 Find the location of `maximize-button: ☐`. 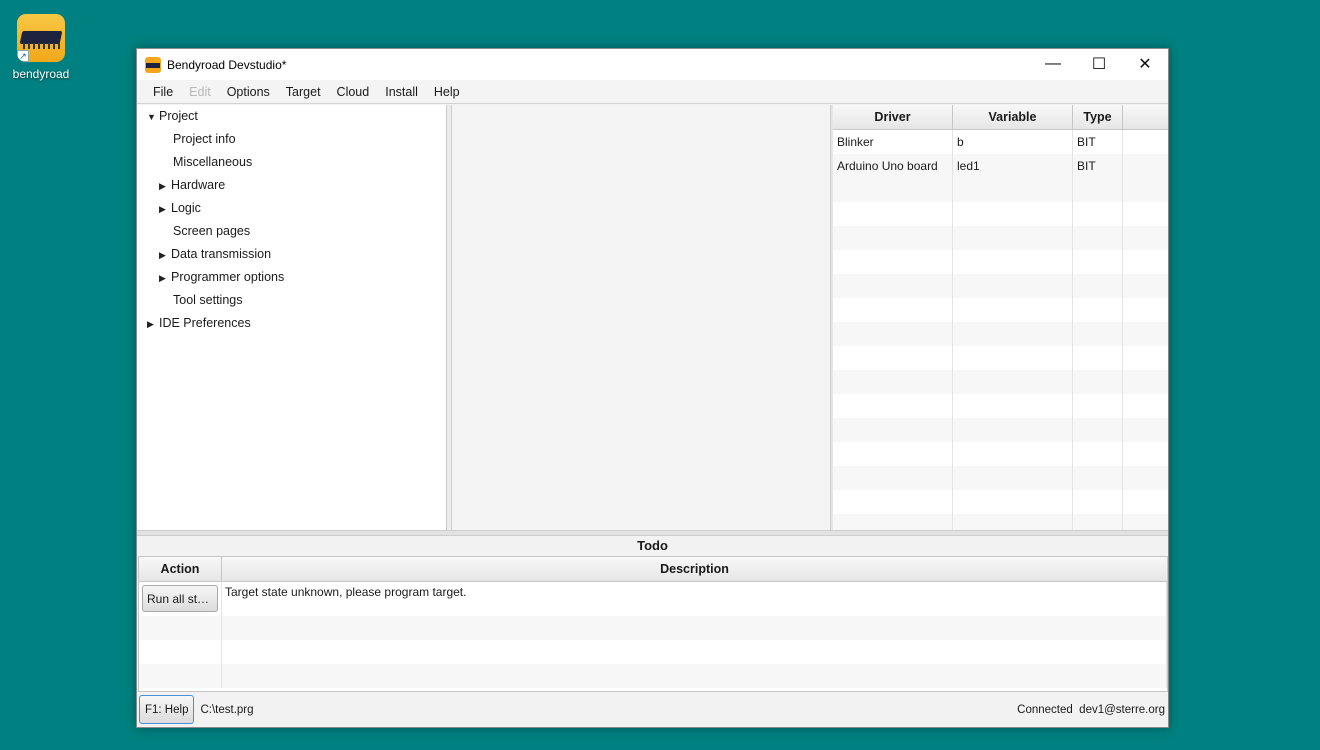

maximize-button: ☐ is located at coordinates (1099, 64).